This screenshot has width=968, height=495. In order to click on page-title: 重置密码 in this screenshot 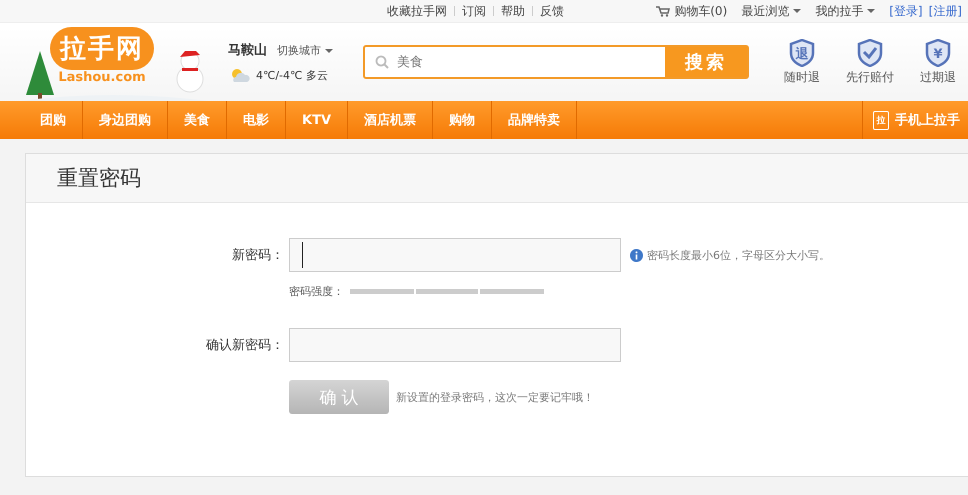, I will do `click(99, 178)`.